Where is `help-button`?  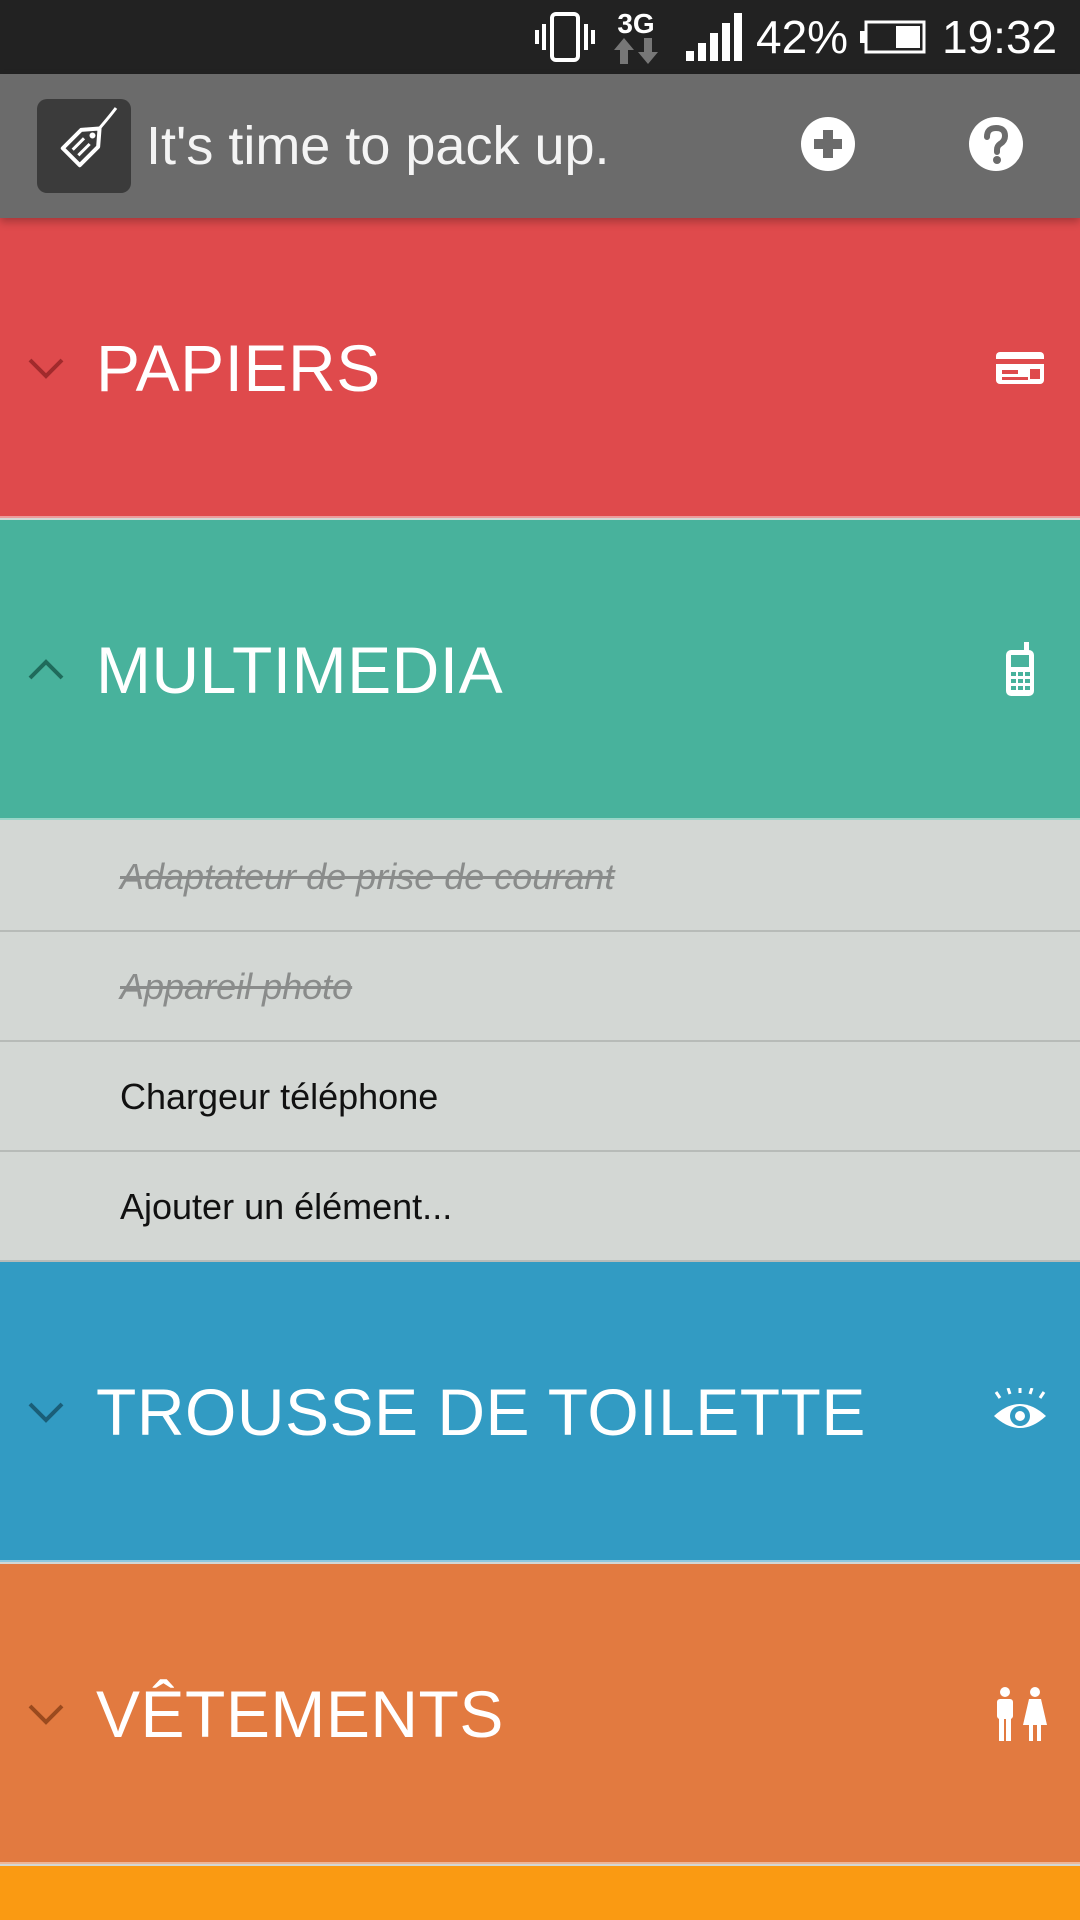 help-button is located at coordinates (996, 146).